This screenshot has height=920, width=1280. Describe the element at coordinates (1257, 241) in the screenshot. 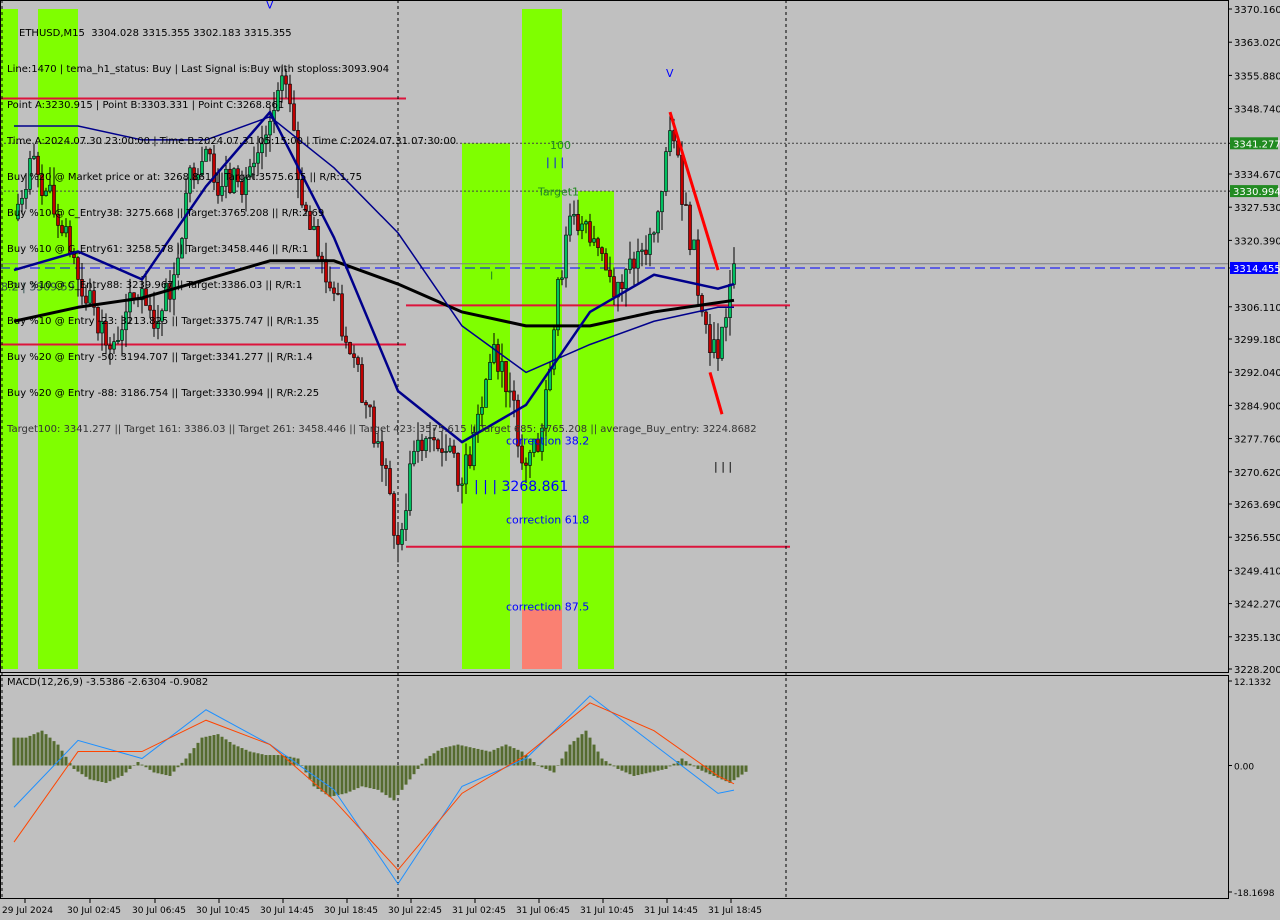

I see `y-tick-label: 3320.390` at that location.